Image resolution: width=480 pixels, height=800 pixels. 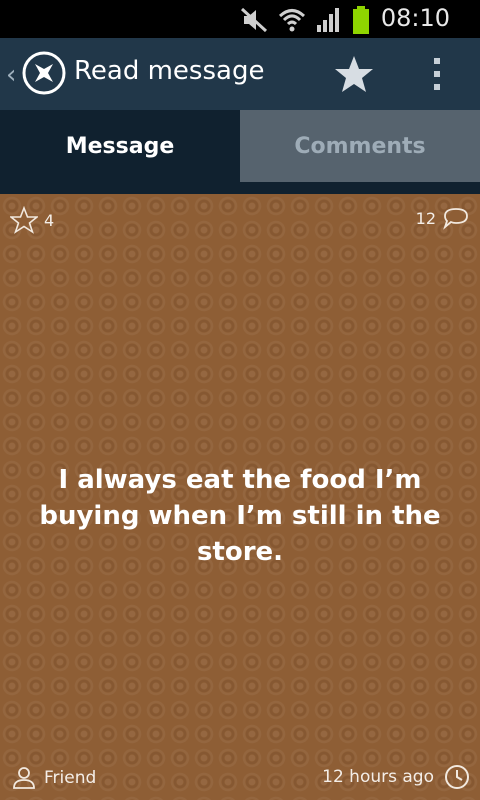 I want to click on post-time: 12 hours ago, so click(x=396, y=777).